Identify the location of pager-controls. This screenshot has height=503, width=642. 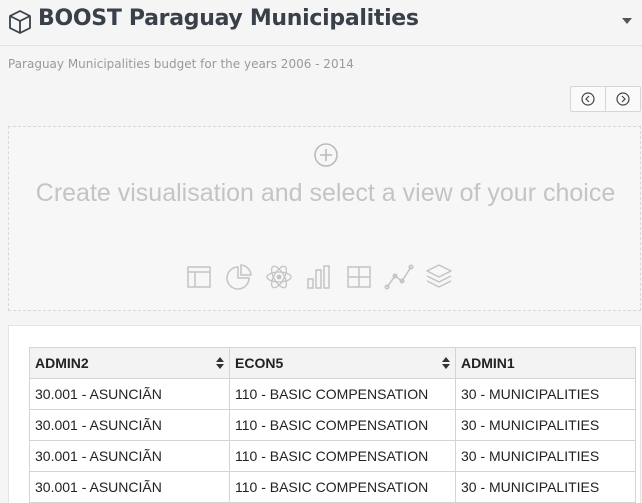
(605, 99).